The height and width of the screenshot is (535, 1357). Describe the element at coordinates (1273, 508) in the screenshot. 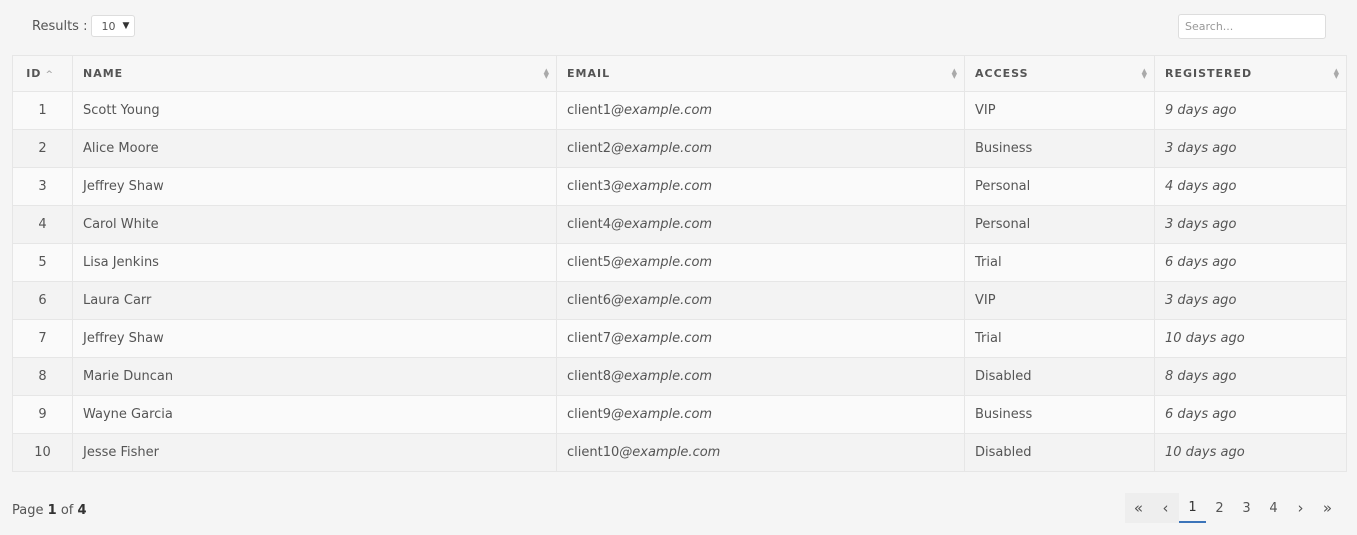

I see `page-button-4: 4` at that location.